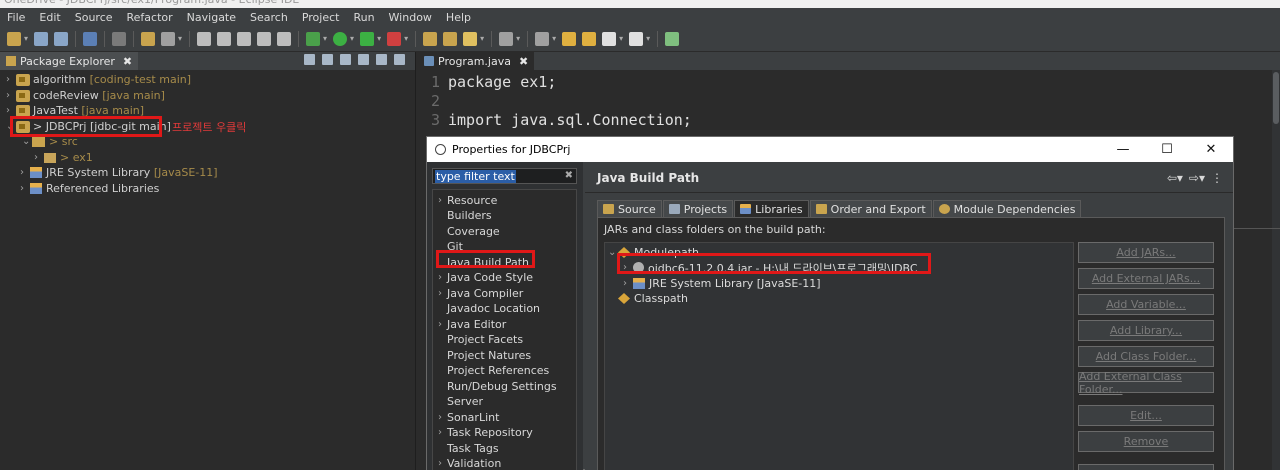 The width and height of the screenshot is (1280, 470). I want to click on open-type-icon, so click(430, 38).